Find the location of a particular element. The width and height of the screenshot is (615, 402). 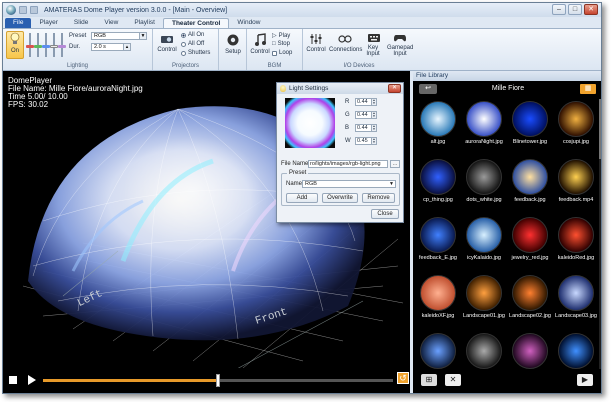

library-scroll-thumb is located at coordinates (600, 129).